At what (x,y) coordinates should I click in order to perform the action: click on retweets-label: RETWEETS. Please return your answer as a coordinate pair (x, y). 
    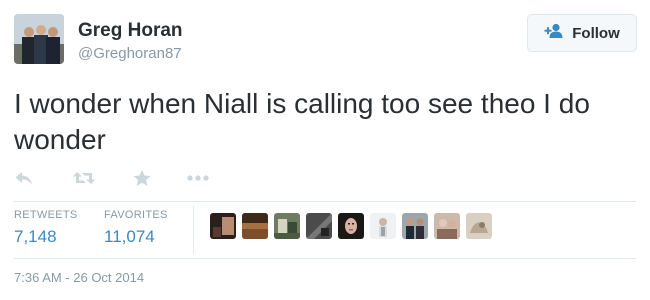
    Looking at the image, I should click on (46, 215).